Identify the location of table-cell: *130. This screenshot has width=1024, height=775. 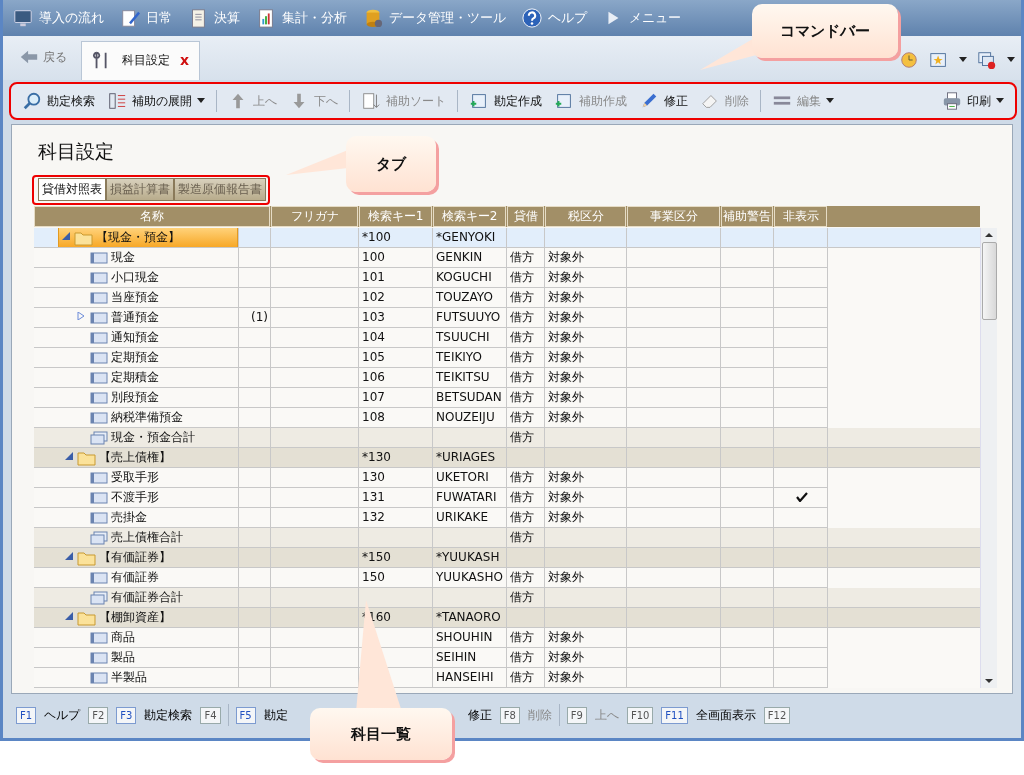
(396, 458).